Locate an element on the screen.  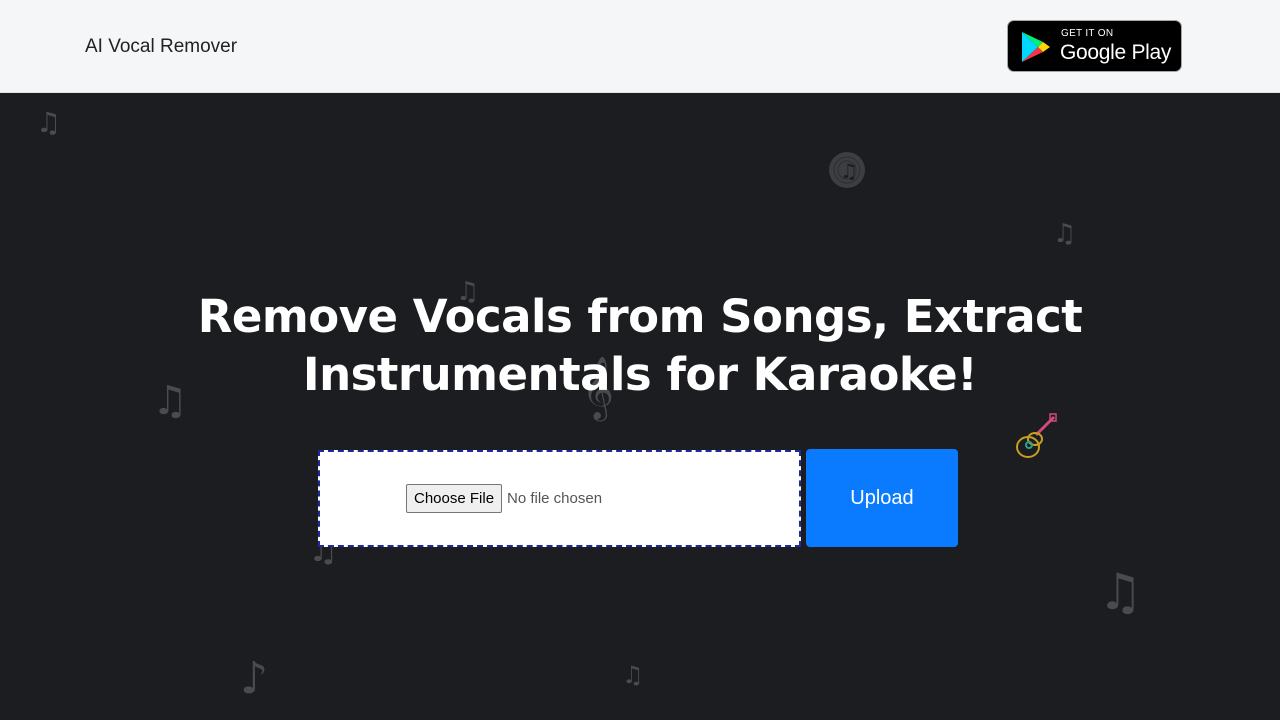
headline-line-1: Remove Vocals from Songs, Extract is located at coordinates (640, 316).